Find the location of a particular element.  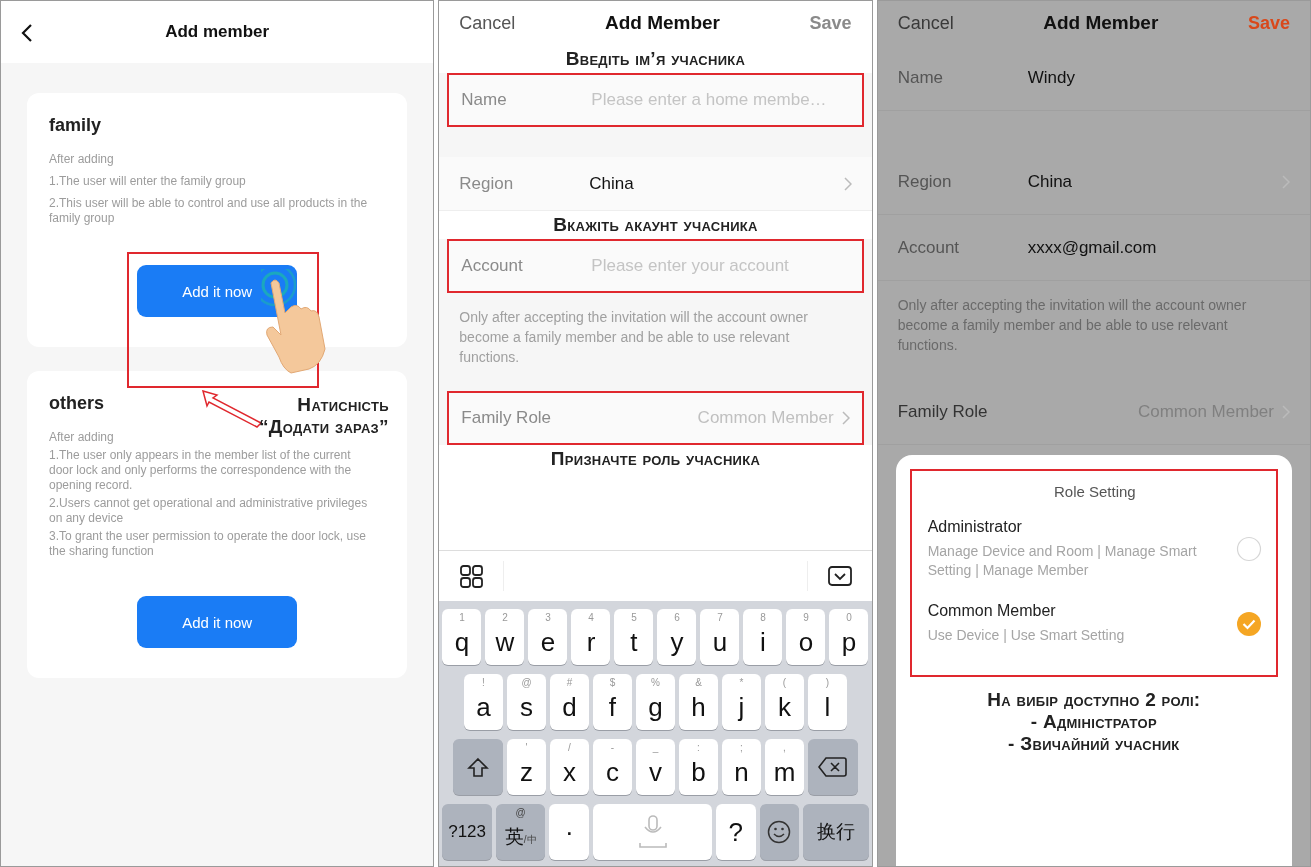

microphone-icon is located at coordinates (652, 832).